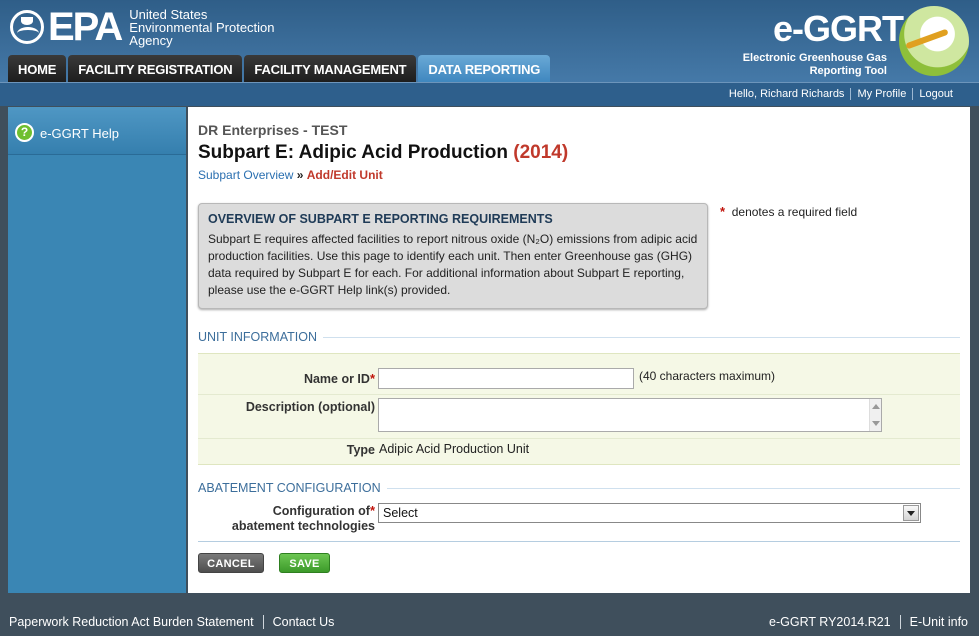 The height and width of the screenshot is (636, 979). Describe the element at coordinates (24, 132) in the screenshot. I see `question-circle-icon: ?` at that location.